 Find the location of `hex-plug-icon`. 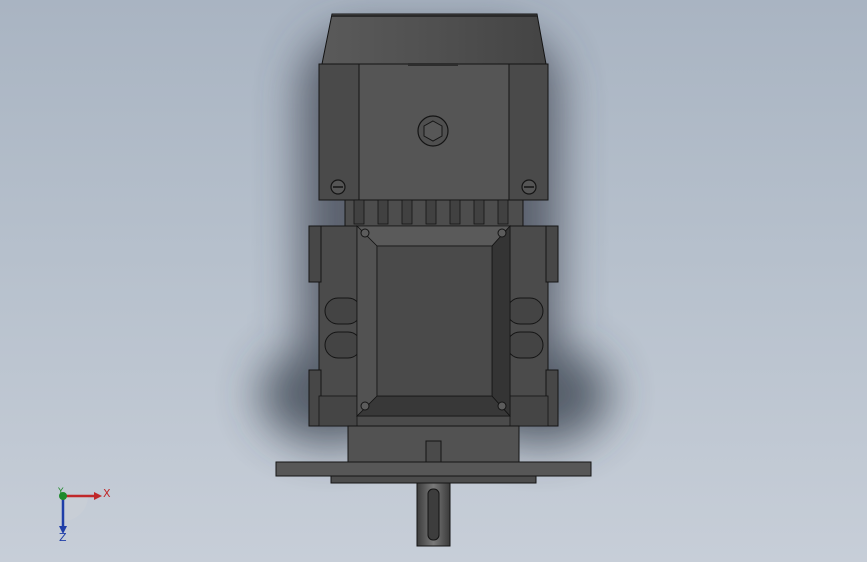

hex-plug-icon is located at coordinates (433, 131).